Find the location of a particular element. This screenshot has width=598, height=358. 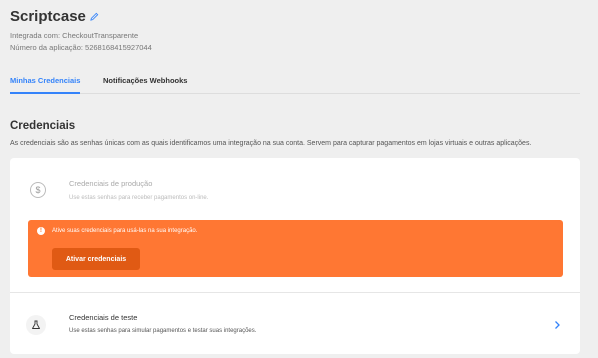

app-title: Scriptcase is located at coordinates (54, 16).